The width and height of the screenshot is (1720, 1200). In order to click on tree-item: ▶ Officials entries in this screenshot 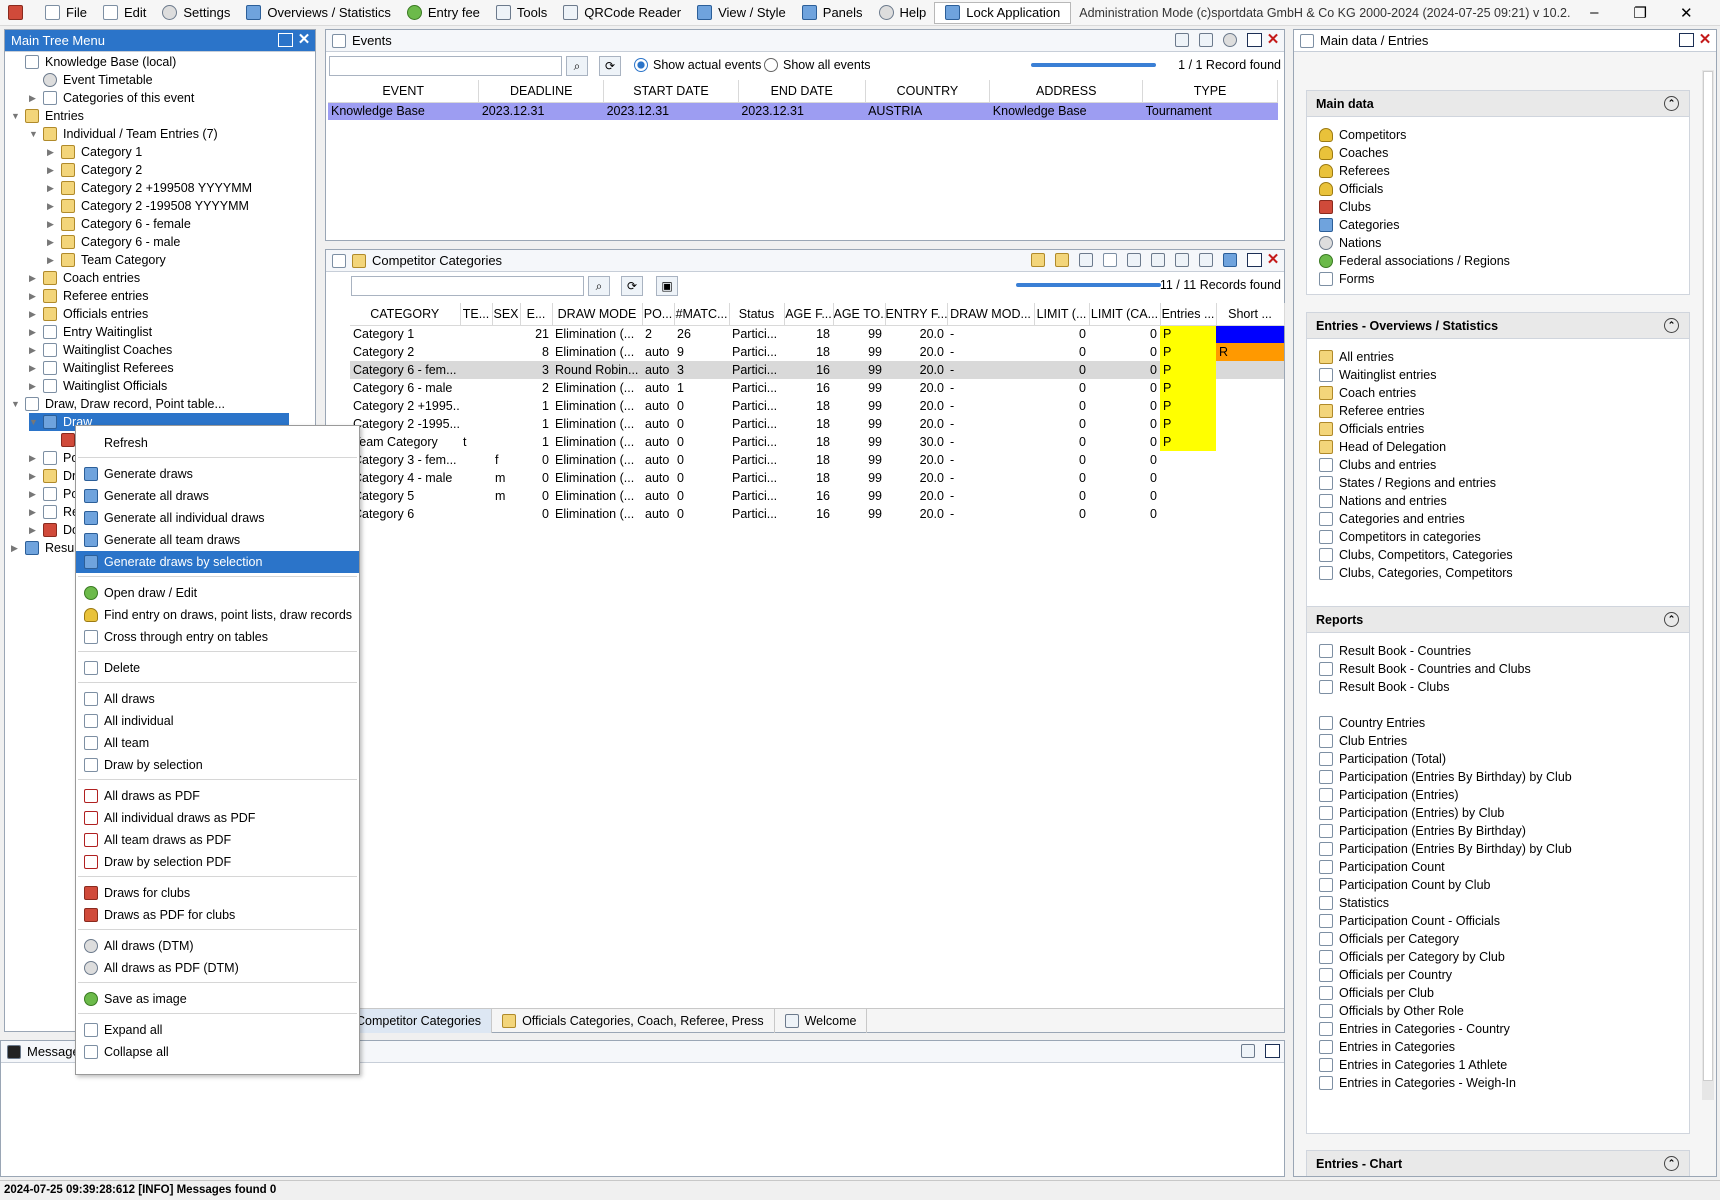, I will do `click(88, 314)`.